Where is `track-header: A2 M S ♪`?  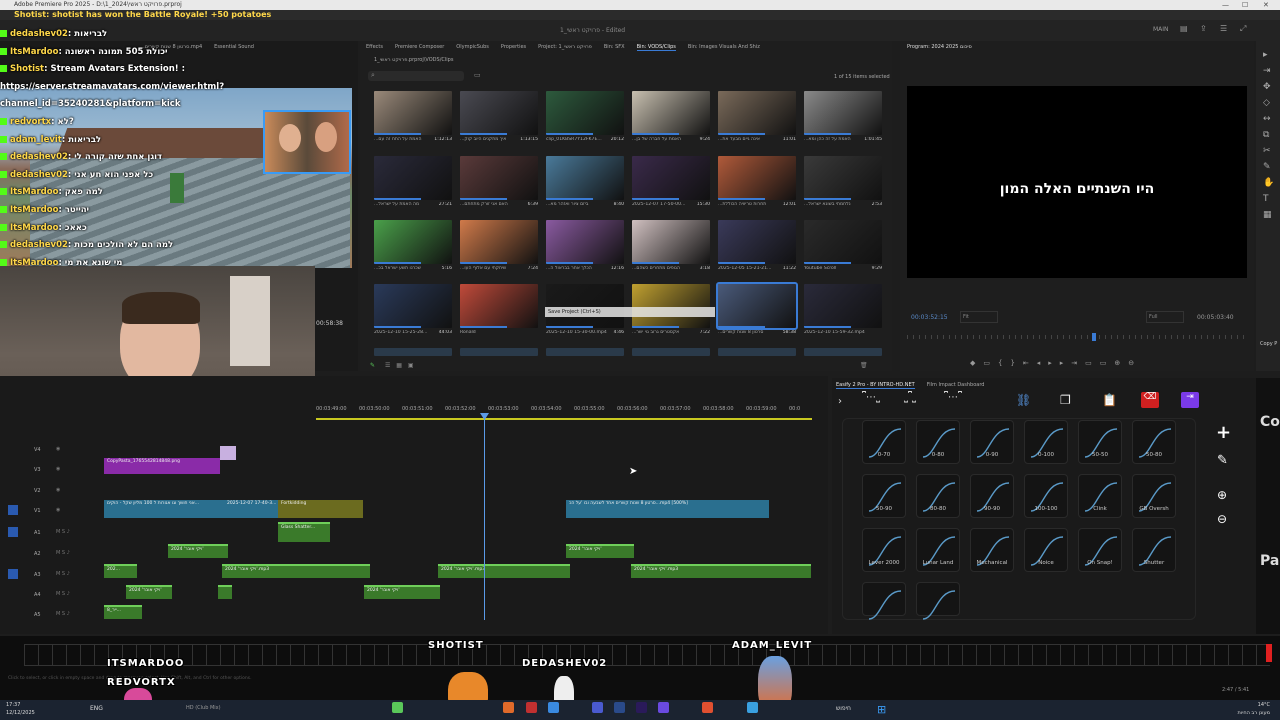 track-header: A2 M S ♪ is located at coordinates (50, 555).